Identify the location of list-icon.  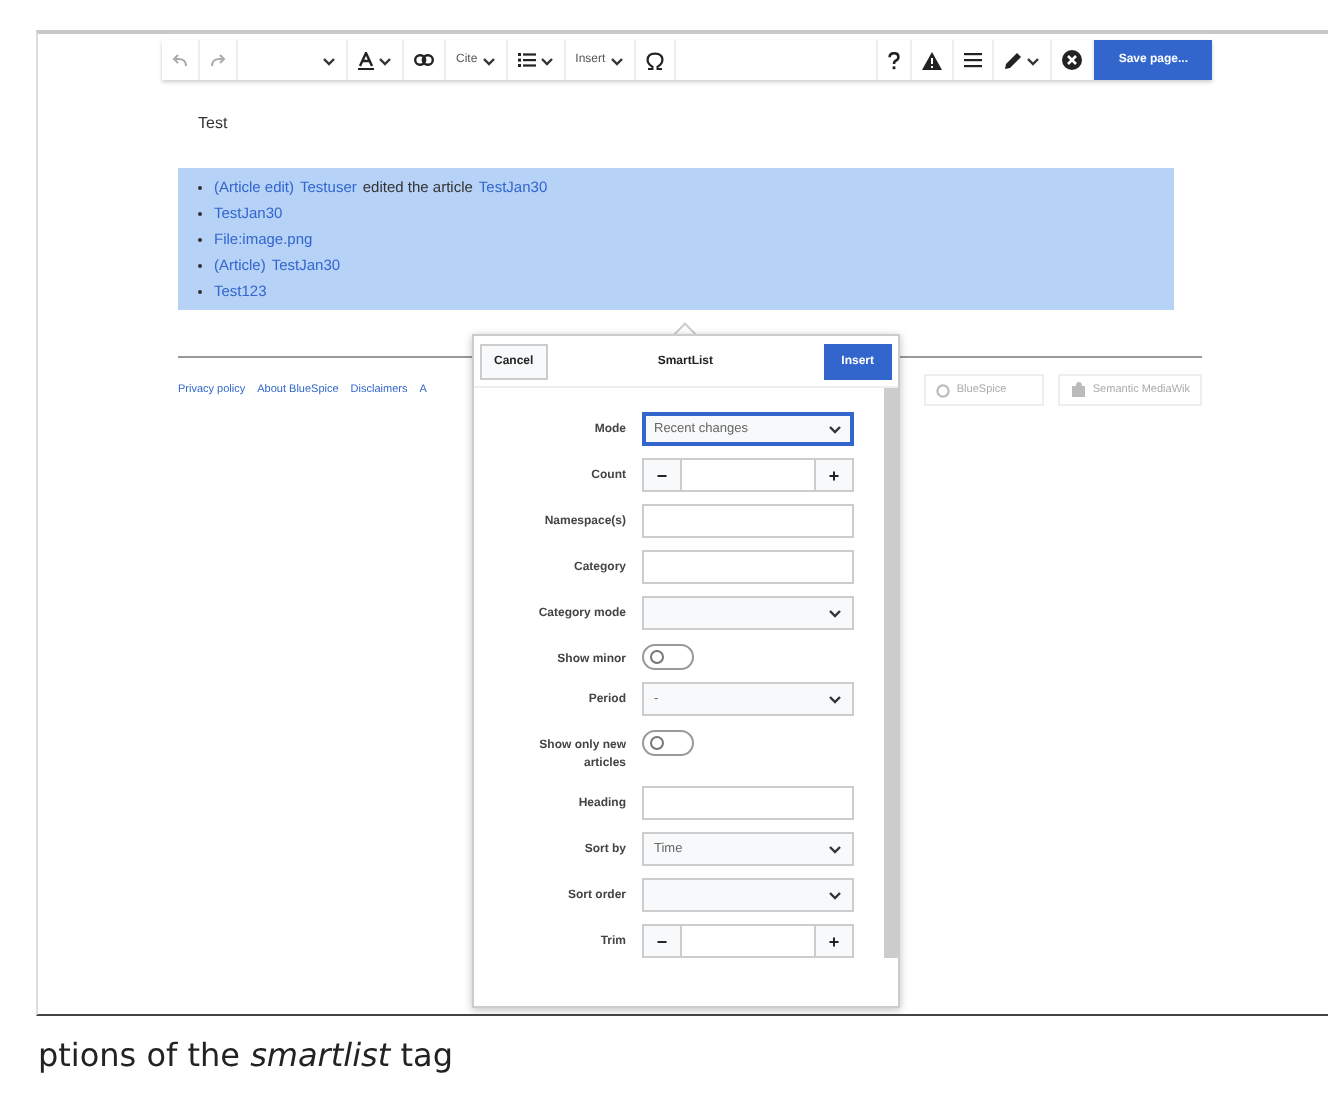
(526, 60).